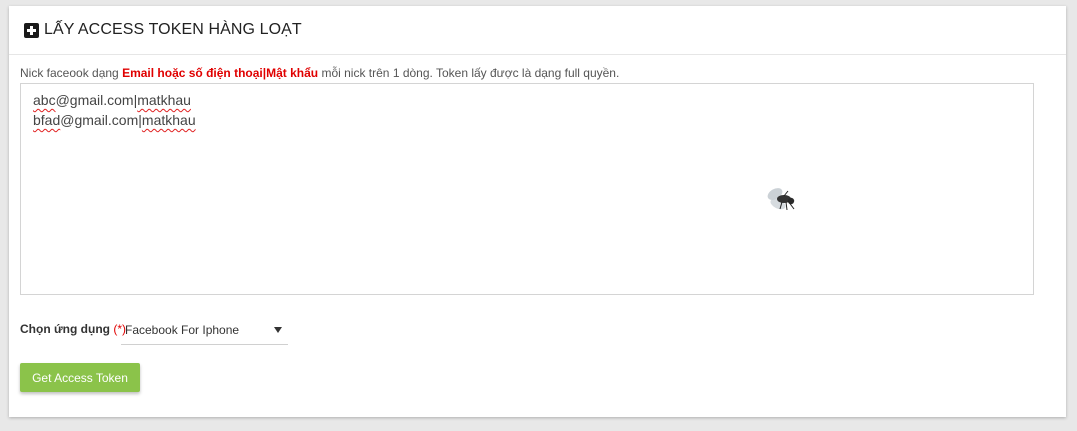  Describe the element at coordinates (220, 73) in the screenshot. I see `hint-format: Email hoặc số điện thoại|Mật khẩu` at that location.